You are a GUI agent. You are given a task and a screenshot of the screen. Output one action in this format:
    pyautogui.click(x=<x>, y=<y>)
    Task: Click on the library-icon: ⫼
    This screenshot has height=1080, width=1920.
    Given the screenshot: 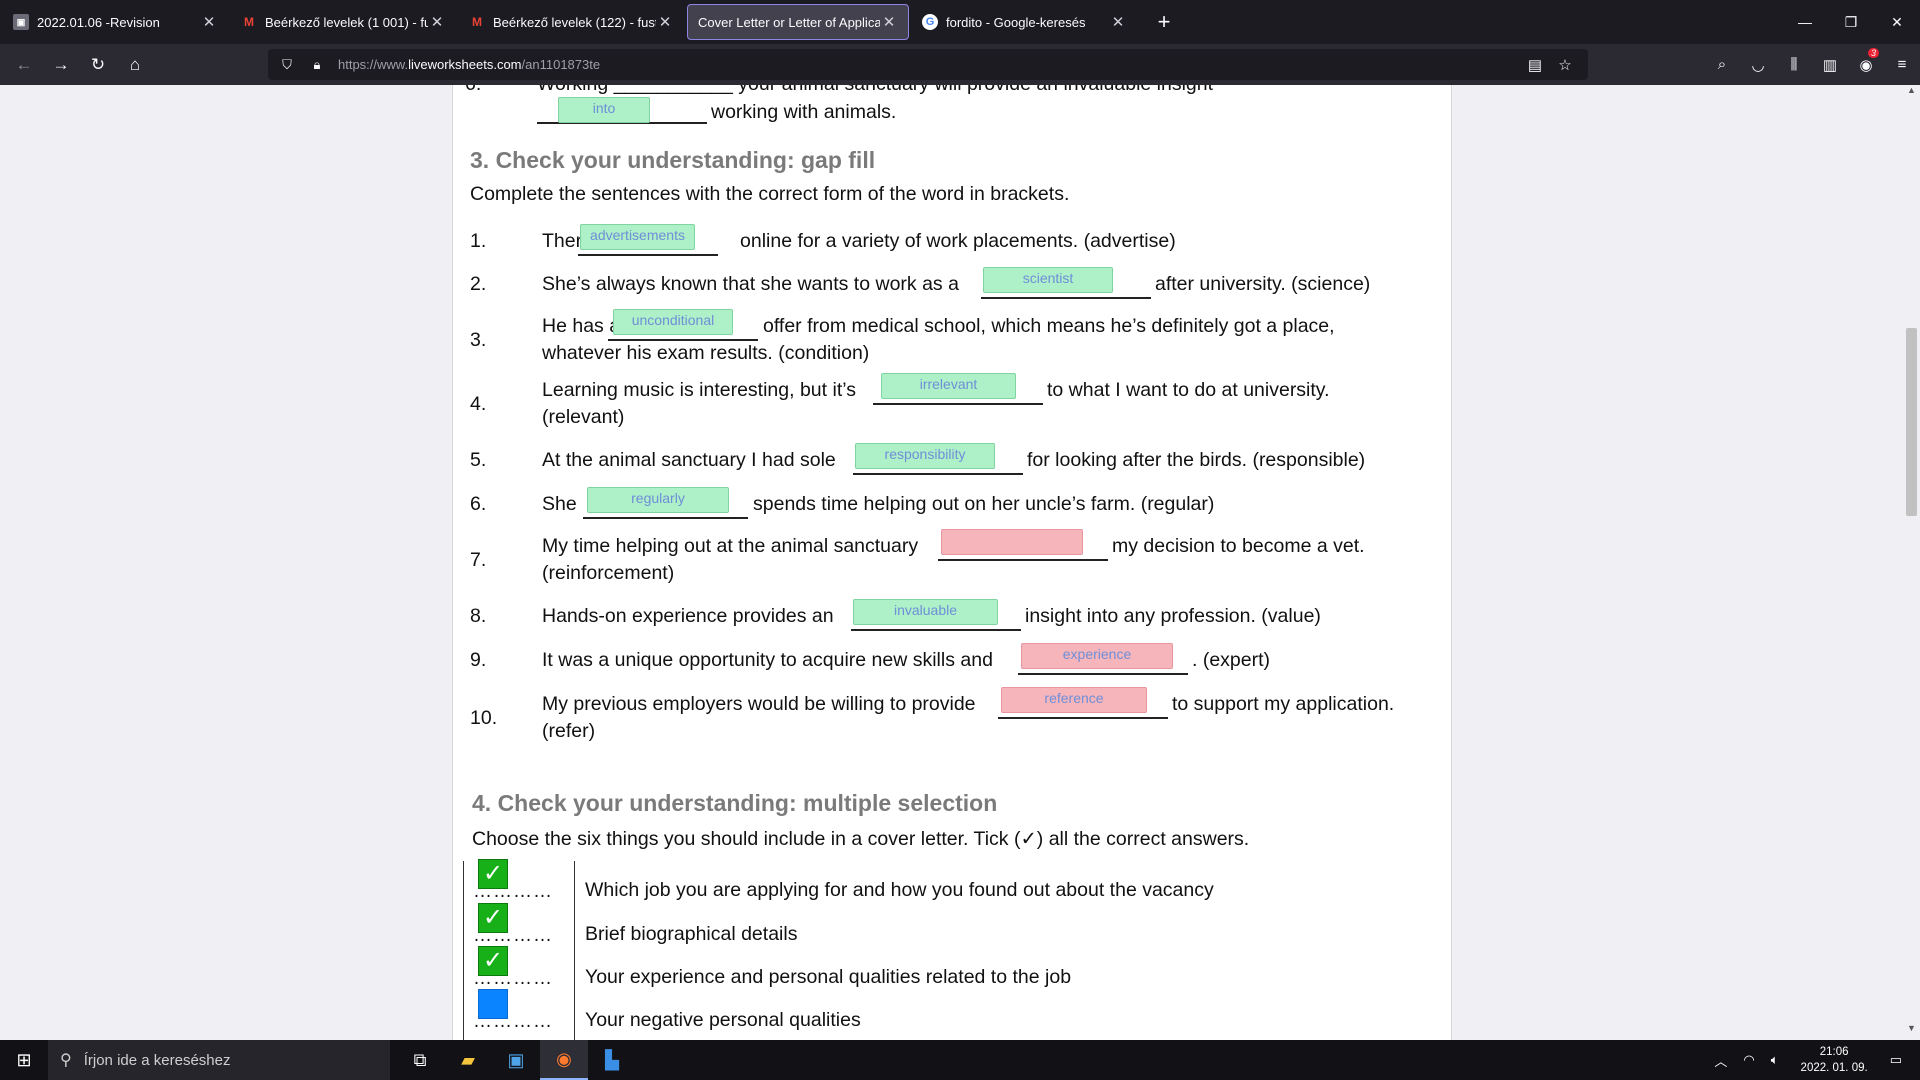 What is the action you would take?
    pyautogui.click(x=1794, y=64)
    